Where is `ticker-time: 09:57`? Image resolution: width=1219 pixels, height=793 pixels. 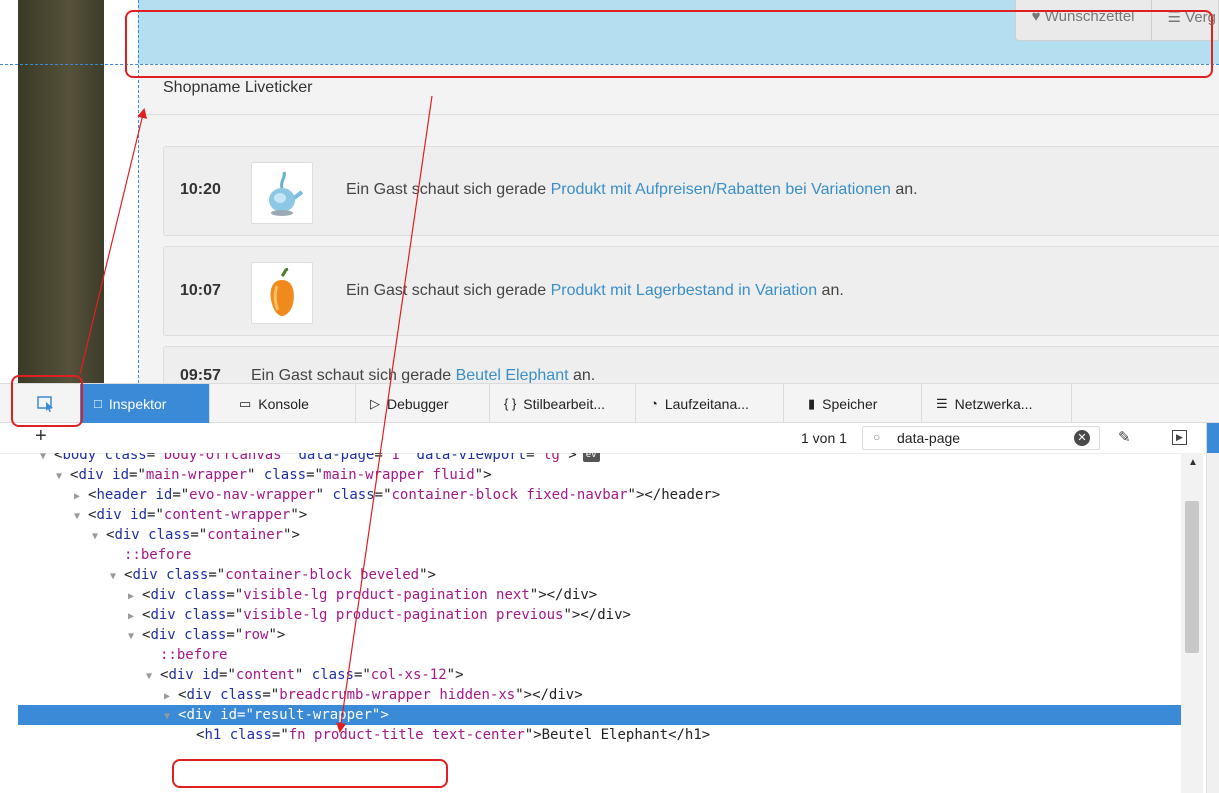
ticker-time: 09:57 is located at coordinates (200, 375).